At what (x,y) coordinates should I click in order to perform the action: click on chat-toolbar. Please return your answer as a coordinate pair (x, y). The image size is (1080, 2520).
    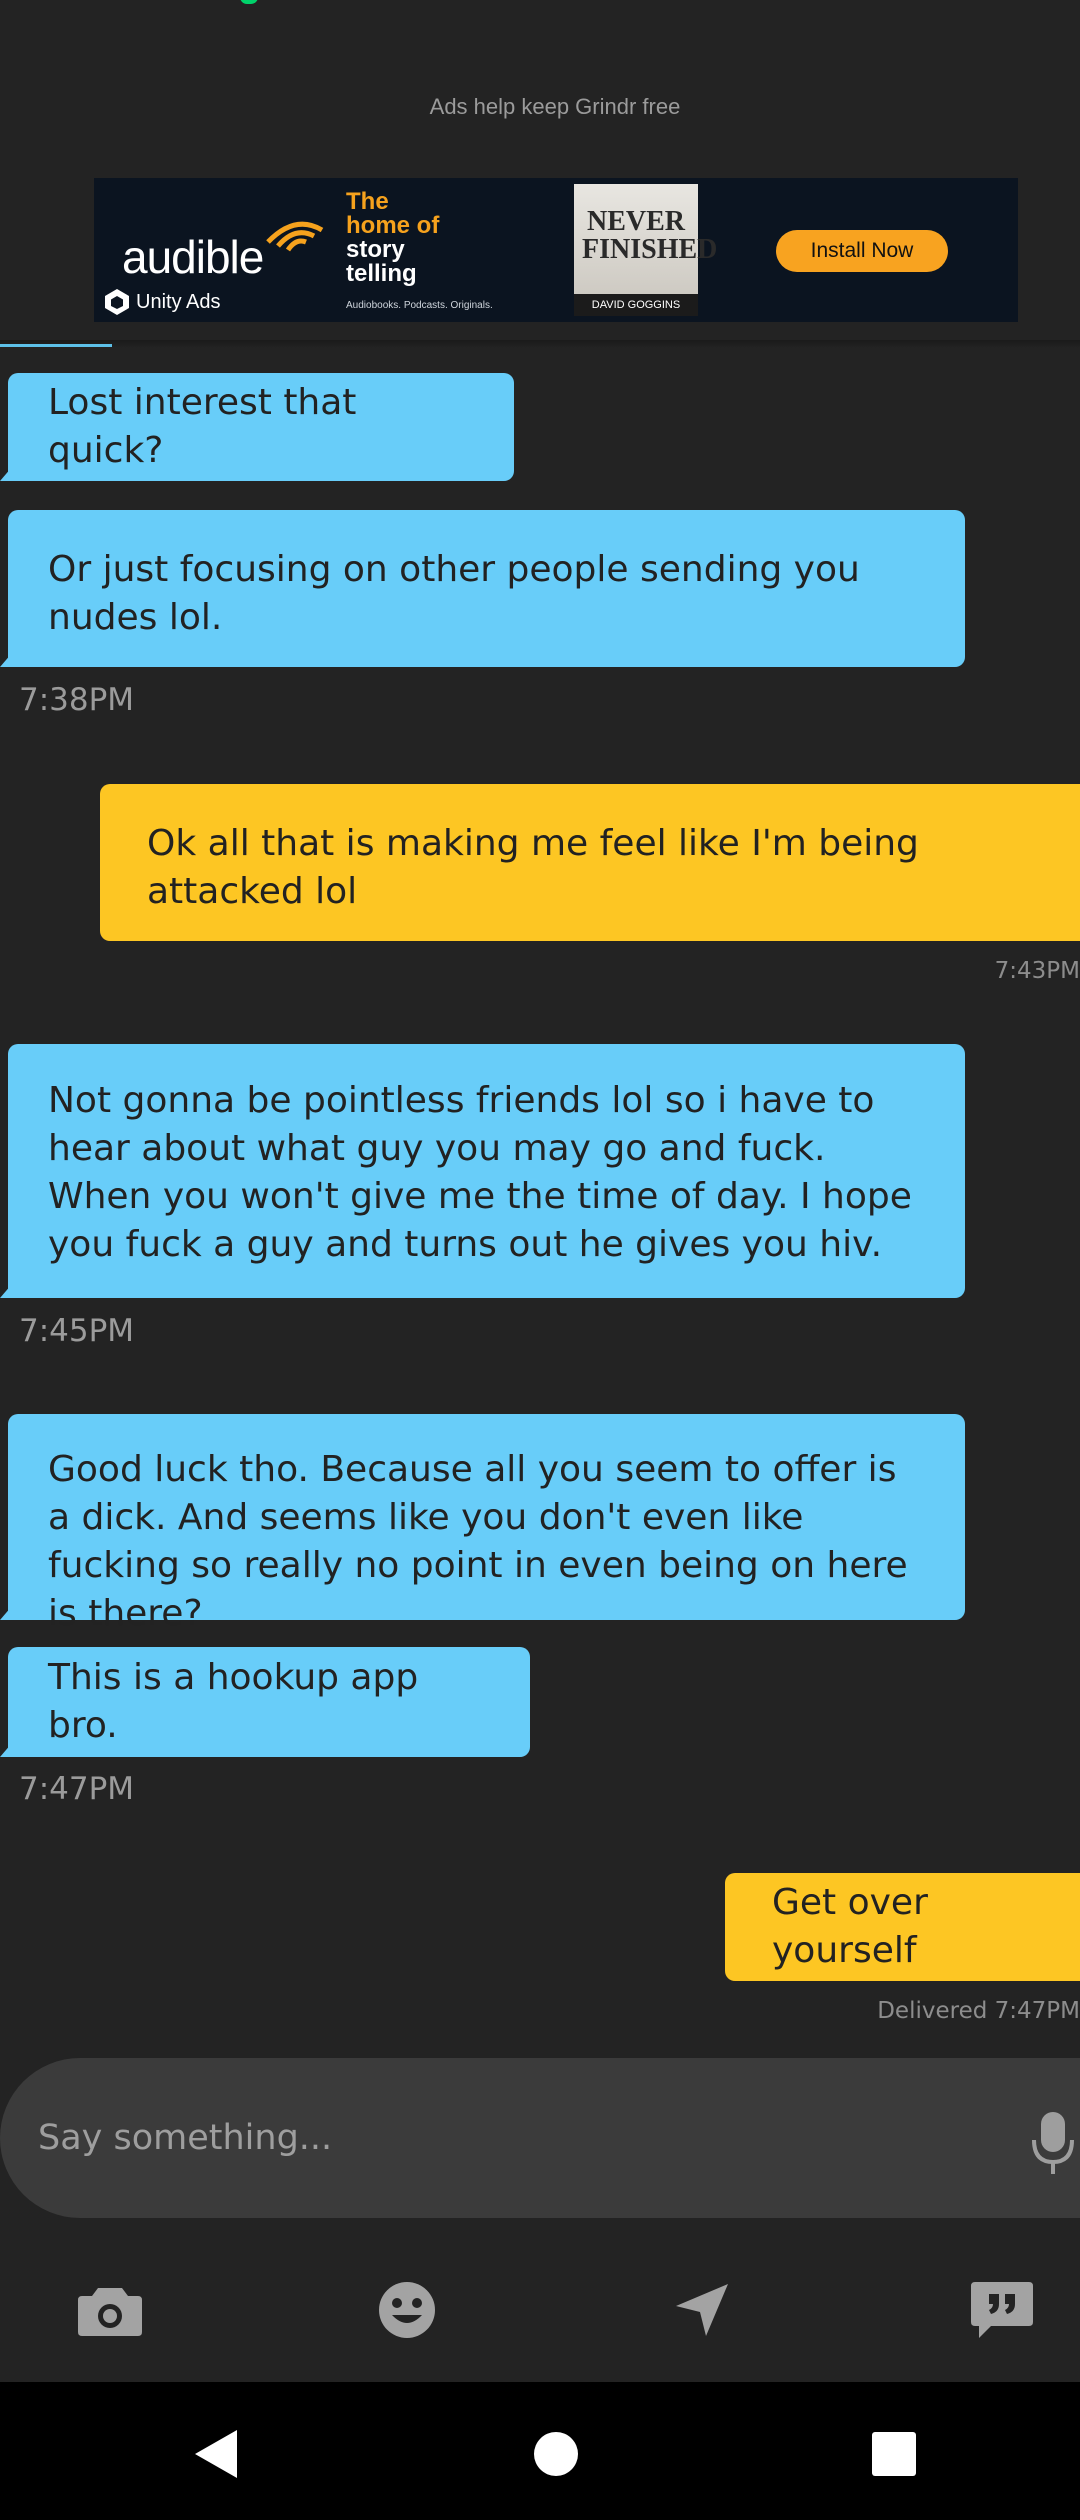
    Looking at the image, I should click on (540, 2310).